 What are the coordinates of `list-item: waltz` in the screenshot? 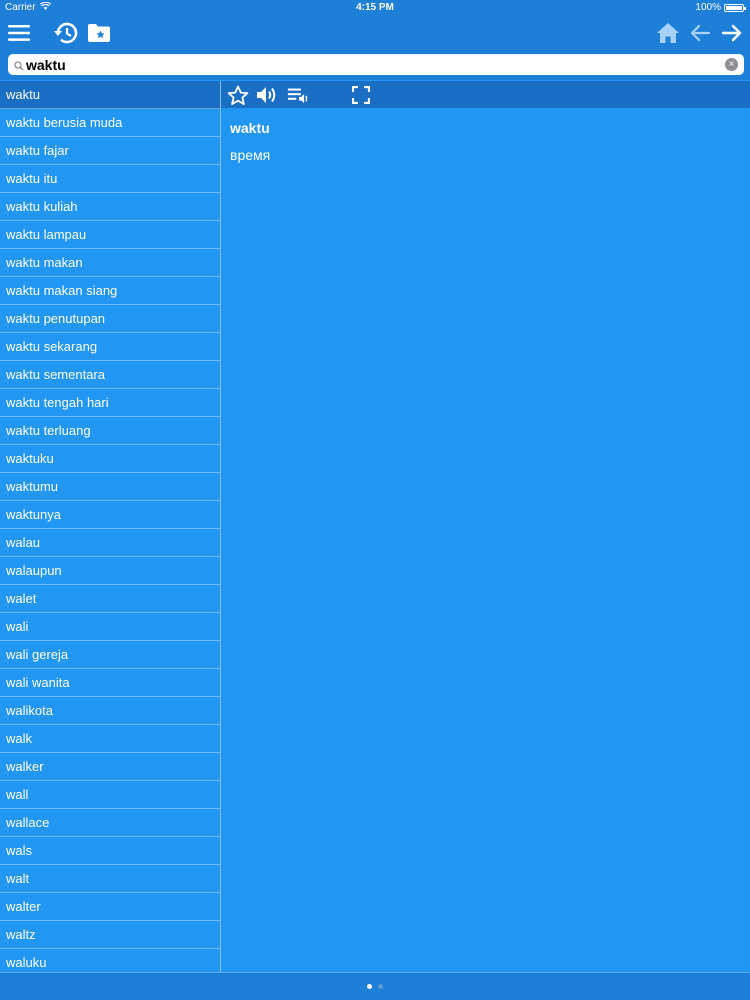 It's located at (110, 935).